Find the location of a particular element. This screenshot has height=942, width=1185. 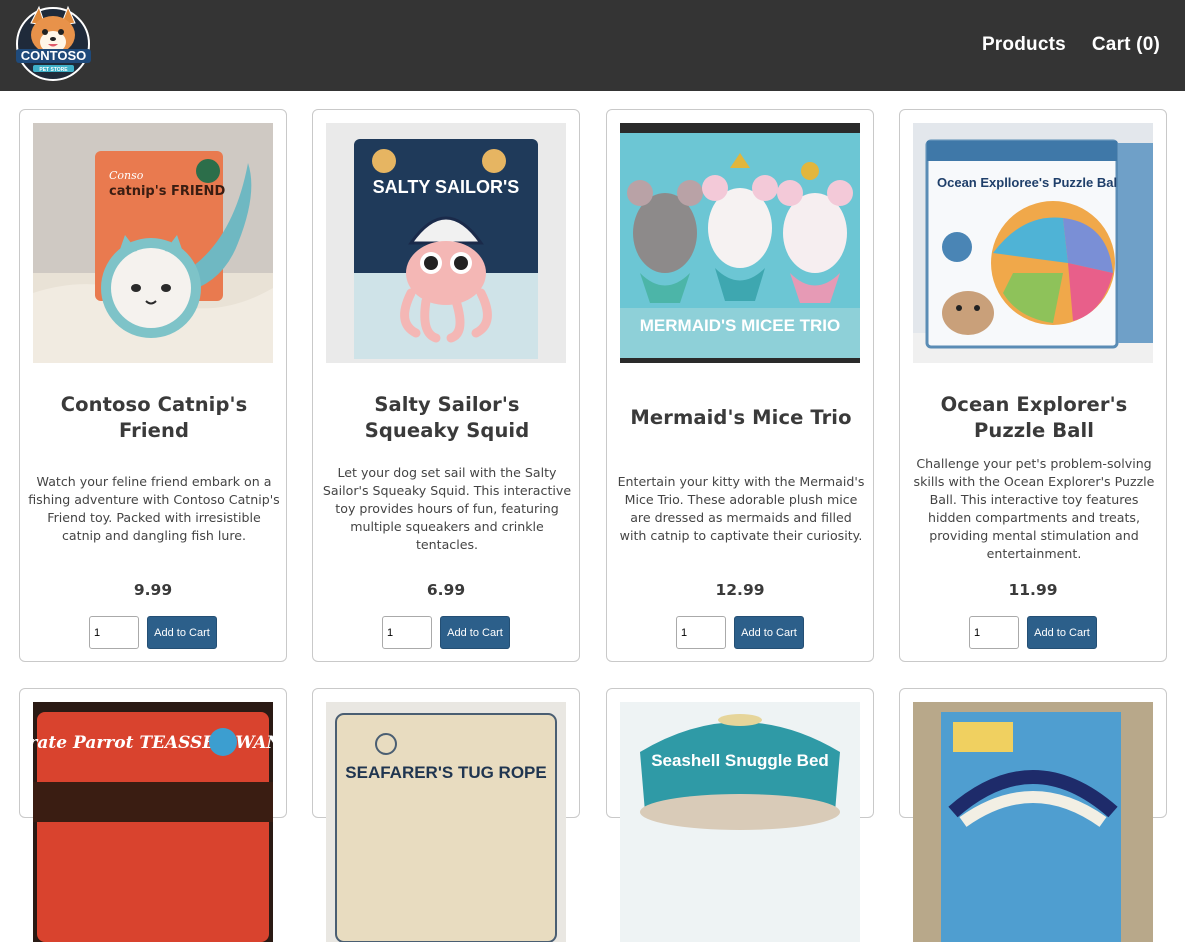

product-card: SEAFARER'S TUG ROPE is located at coordinates (446, 815).